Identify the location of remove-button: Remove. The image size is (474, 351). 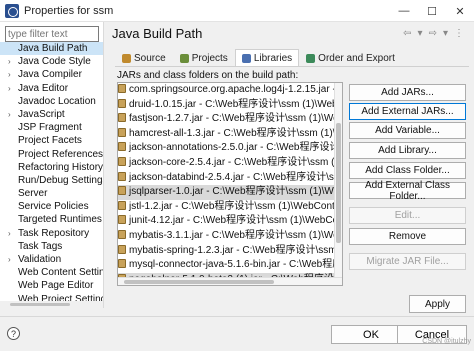
(407, 236).